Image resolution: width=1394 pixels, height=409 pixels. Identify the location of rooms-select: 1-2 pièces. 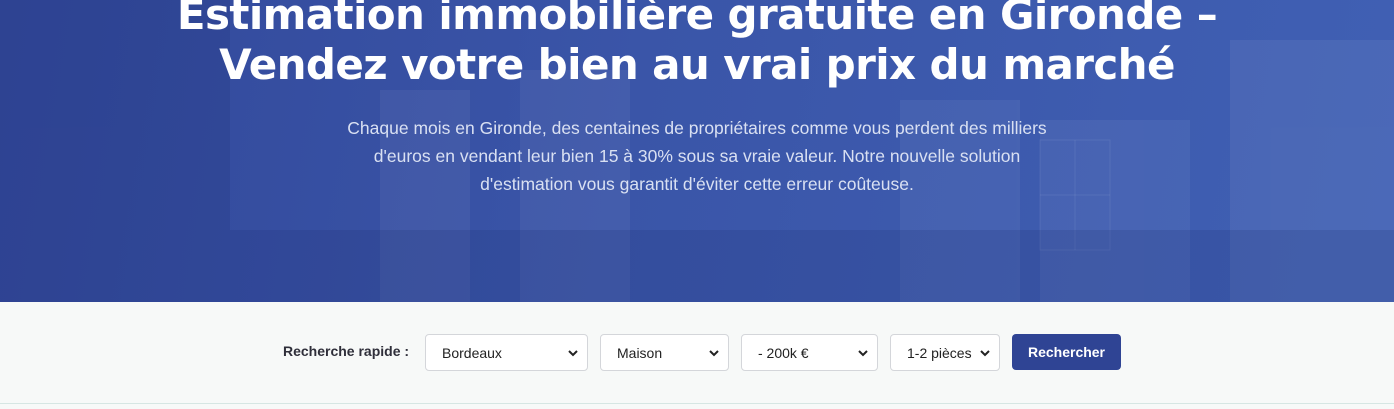
(945, 352).